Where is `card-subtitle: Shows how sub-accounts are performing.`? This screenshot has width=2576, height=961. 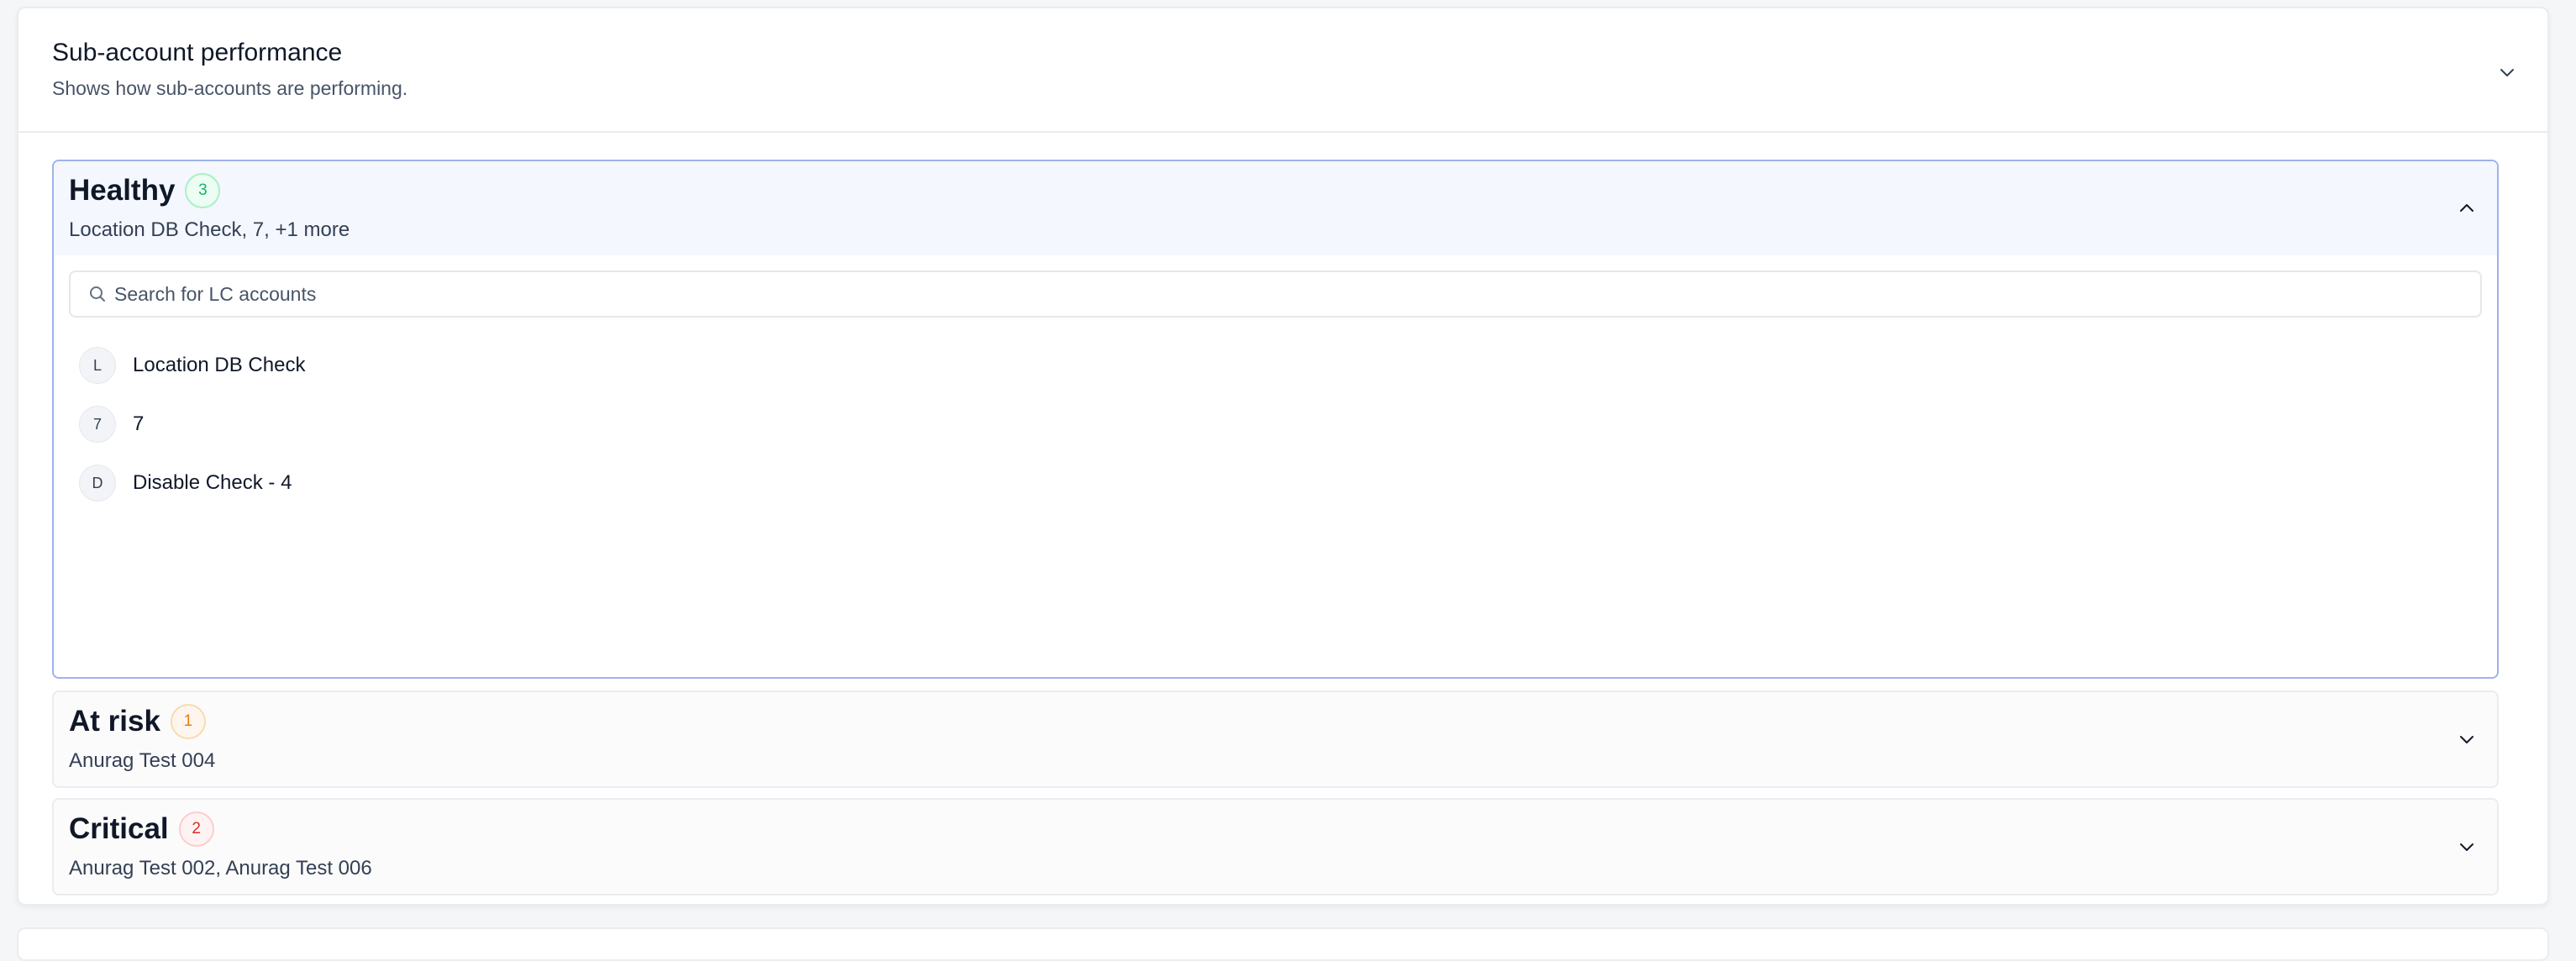 card-subtitle: Shows how sub-accounts are performing. is located at coordinates (230, 88).